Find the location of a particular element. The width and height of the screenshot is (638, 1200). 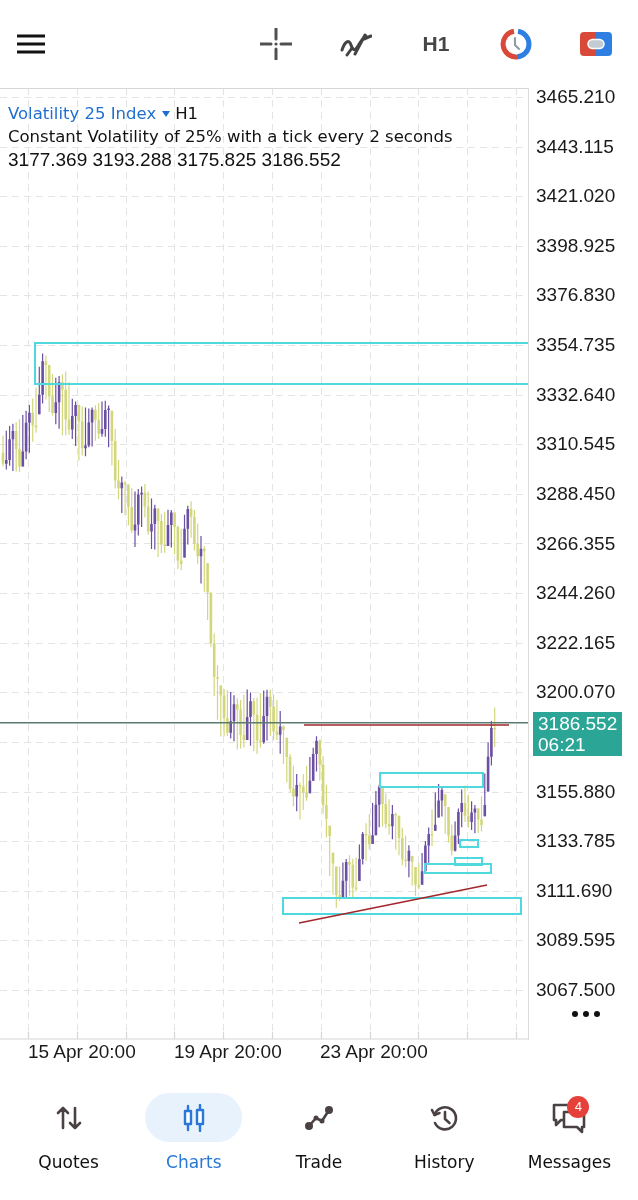

price-label: 3376.830 is located at coordinates (576, 295).